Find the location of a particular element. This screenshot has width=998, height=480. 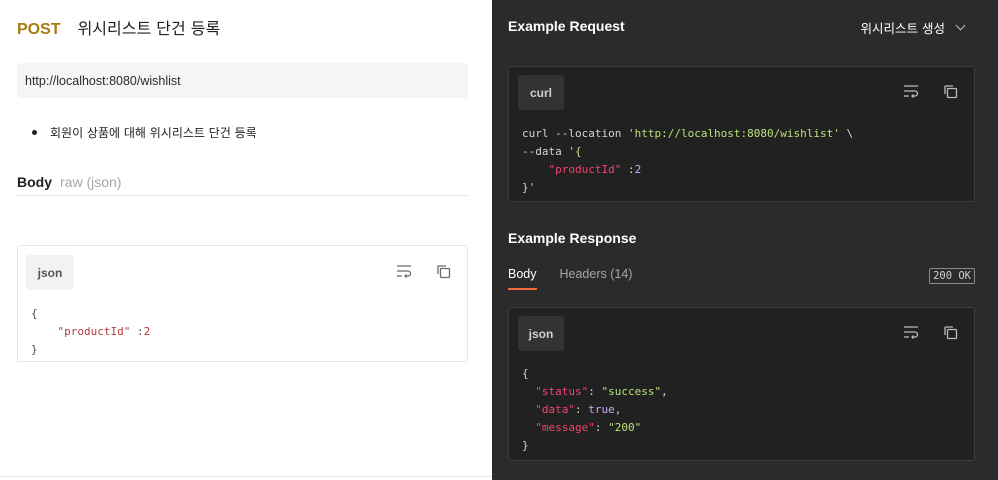

code-continuation: \ is located at coordinates (846, 133).